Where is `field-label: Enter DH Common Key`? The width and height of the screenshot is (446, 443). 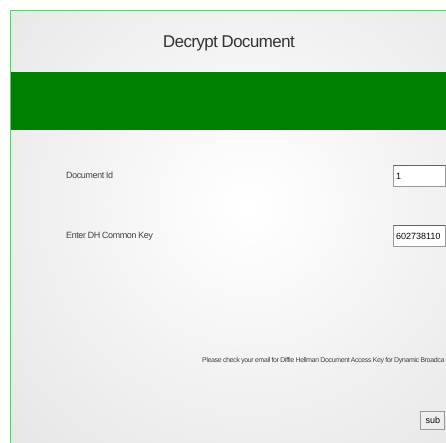 field-label: Enter DH Common Key is located at coordinates (109, 235).